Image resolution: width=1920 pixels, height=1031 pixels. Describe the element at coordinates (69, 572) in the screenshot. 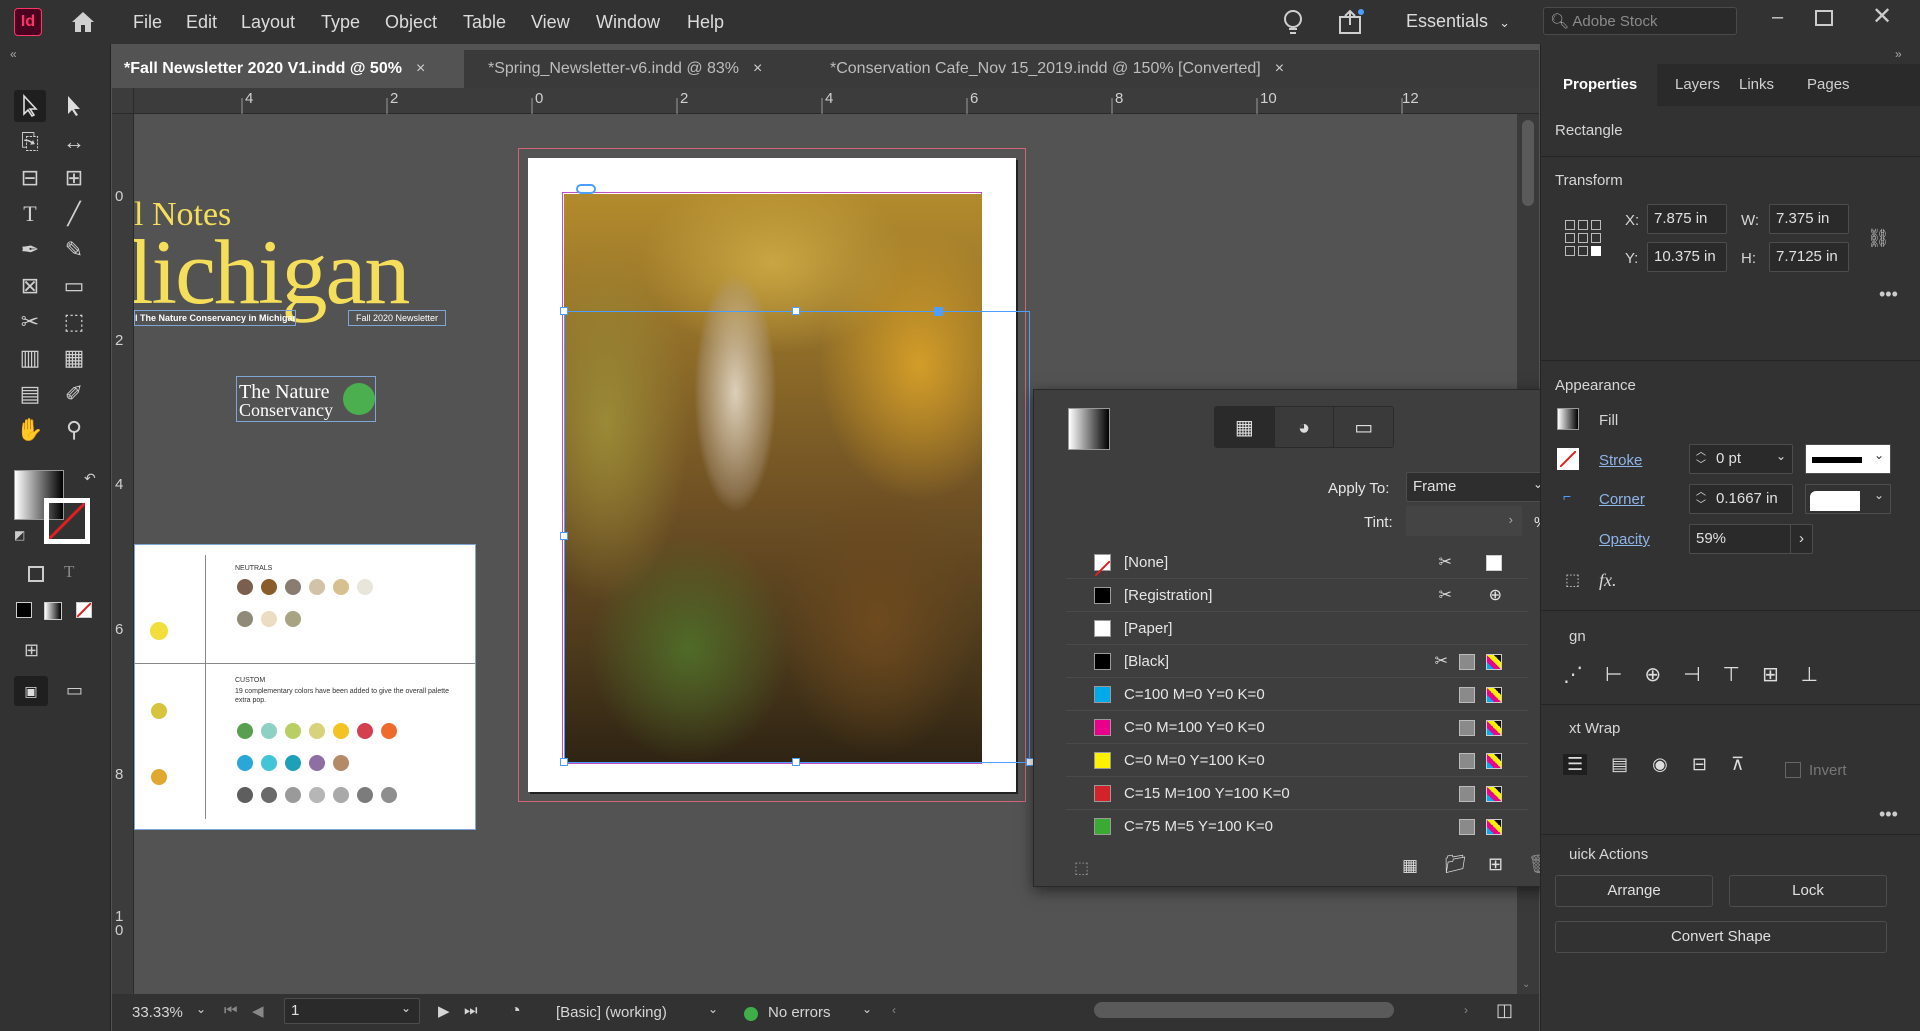

I see `formatting-affects-text-icon: T` at that location.